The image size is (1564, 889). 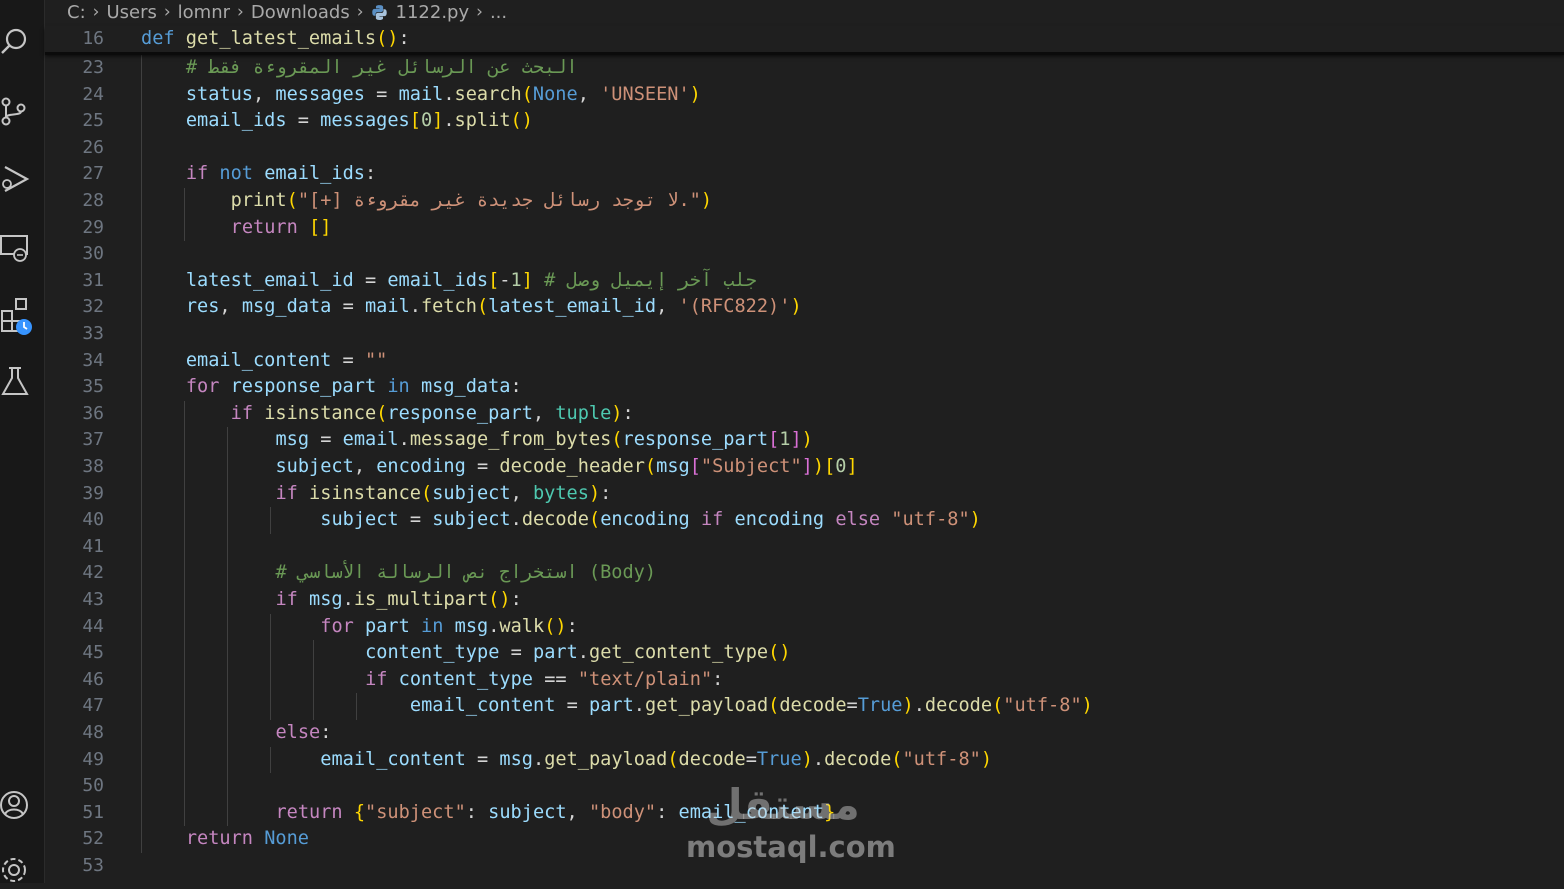 I want to click on line-number: 16, so click(x=93, y=38).